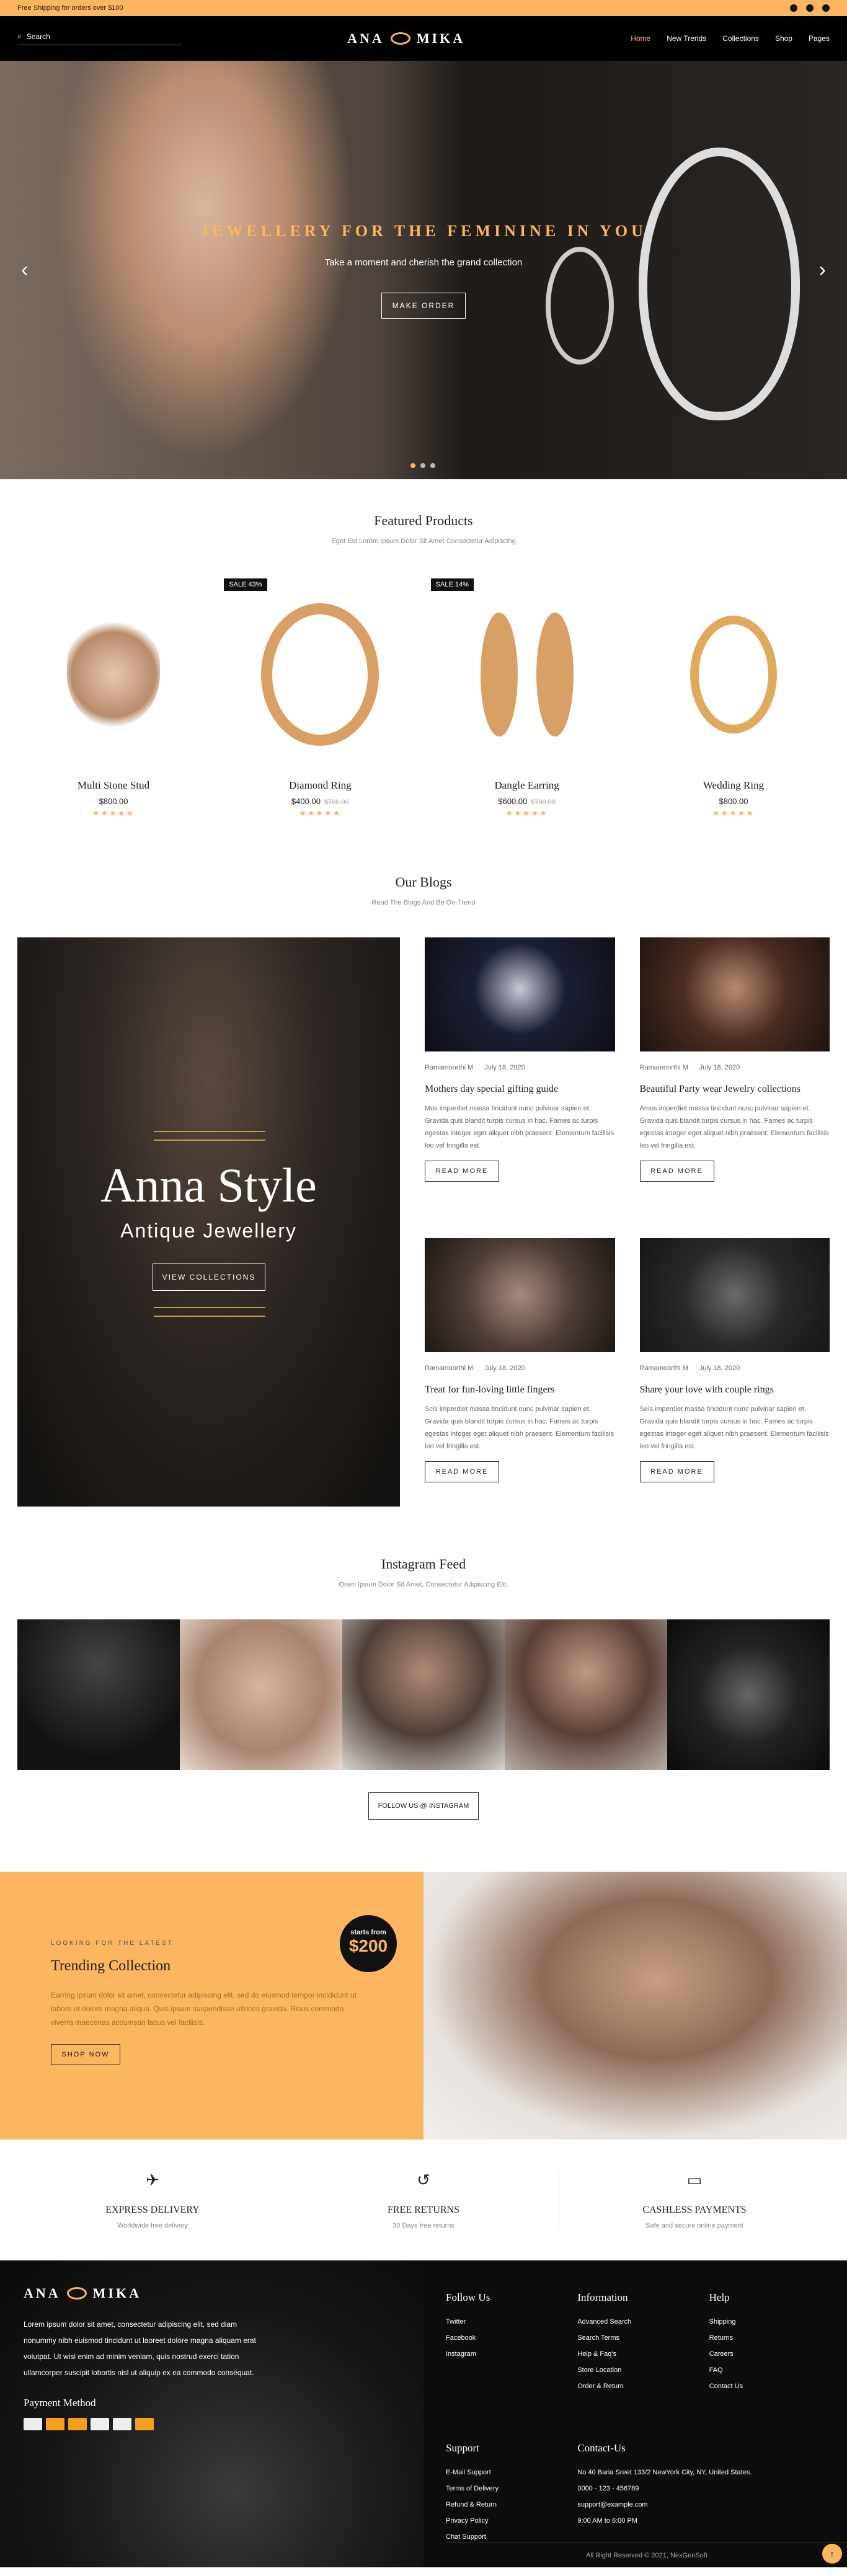  Describe the element at coordinates (505, 2338) in the screenshot. I see `facebook-link: Facebook` at that location.